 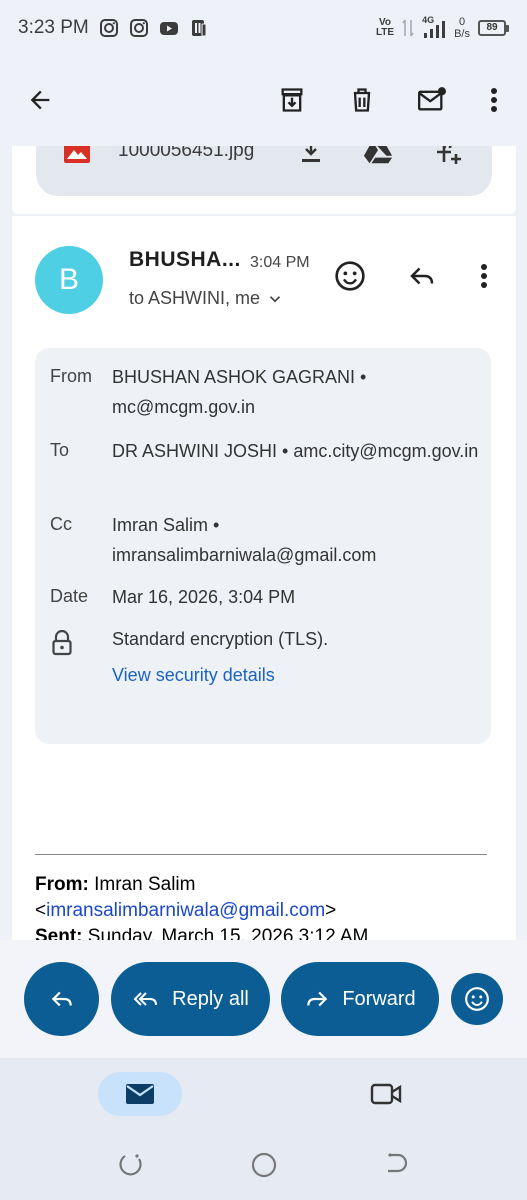 I want to click on more-options-button, so click(x=494, y=100).